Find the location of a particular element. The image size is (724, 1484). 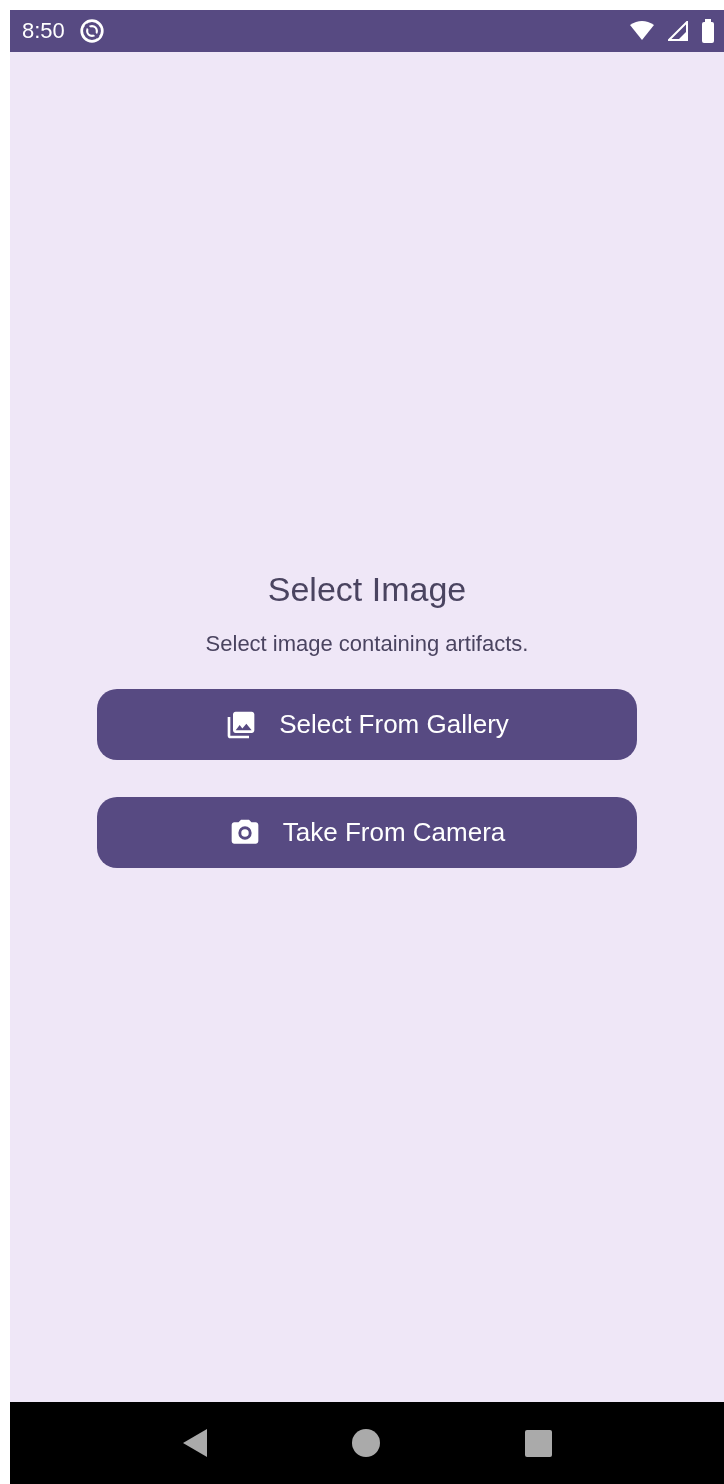

wifi-icon is located at coordinates (642, 31).